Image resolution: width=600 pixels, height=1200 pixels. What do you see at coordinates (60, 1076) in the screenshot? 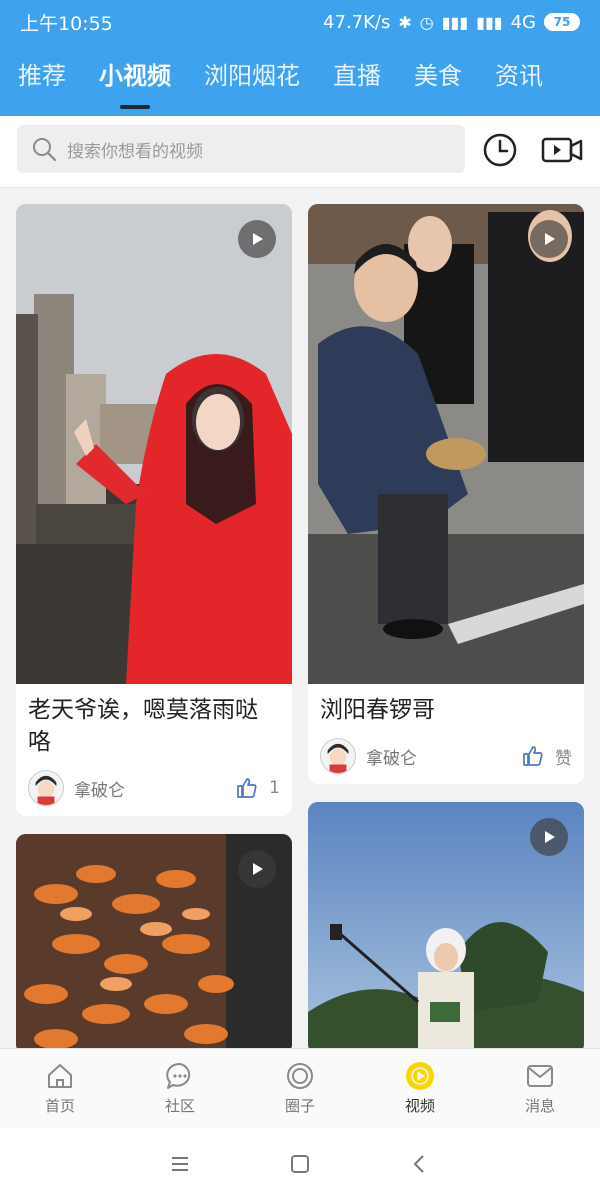
I see `home-icon` at bounding box center [60, 1076].